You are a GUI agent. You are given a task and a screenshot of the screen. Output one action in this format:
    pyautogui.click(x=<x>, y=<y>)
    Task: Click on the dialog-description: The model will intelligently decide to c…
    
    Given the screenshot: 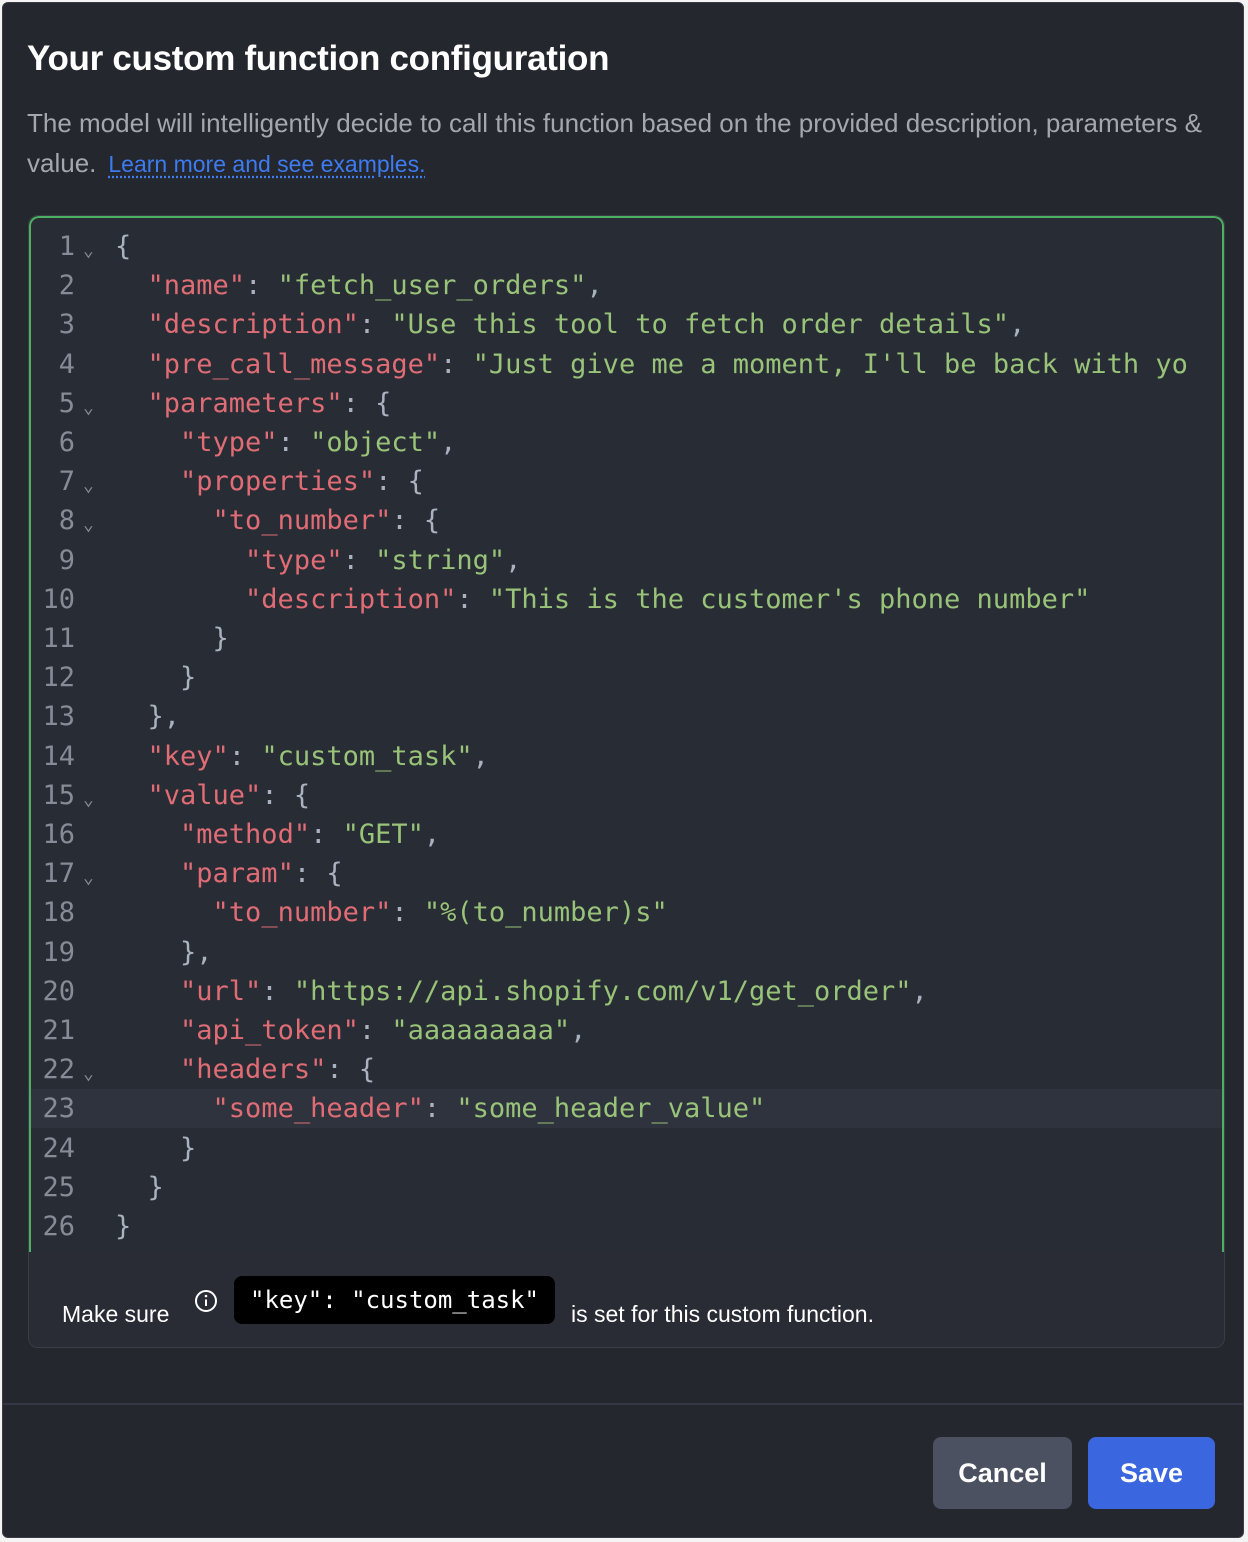 What is the action you would take?
    pyautogui.click(x=617, y=143)
    